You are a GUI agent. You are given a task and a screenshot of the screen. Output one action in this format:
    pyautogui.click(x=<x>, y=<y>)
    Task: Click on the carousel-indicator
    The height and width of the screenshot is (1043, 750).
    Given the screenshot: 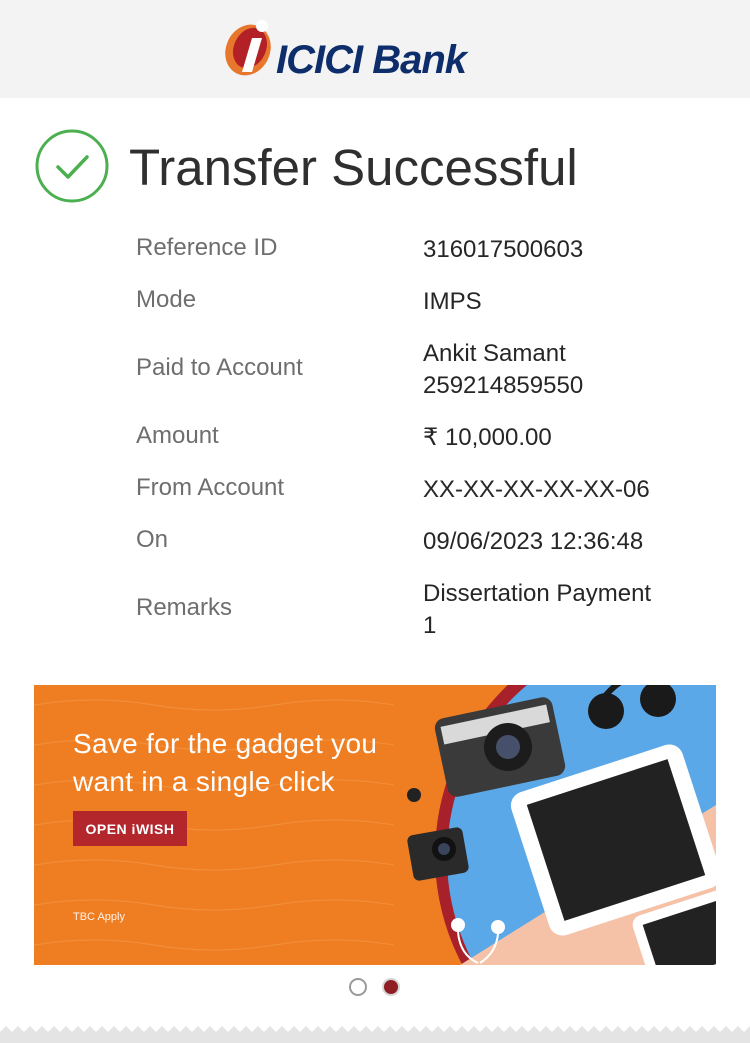 What is the action you would take?
    pyautogui.click(x=379, y=989)
    